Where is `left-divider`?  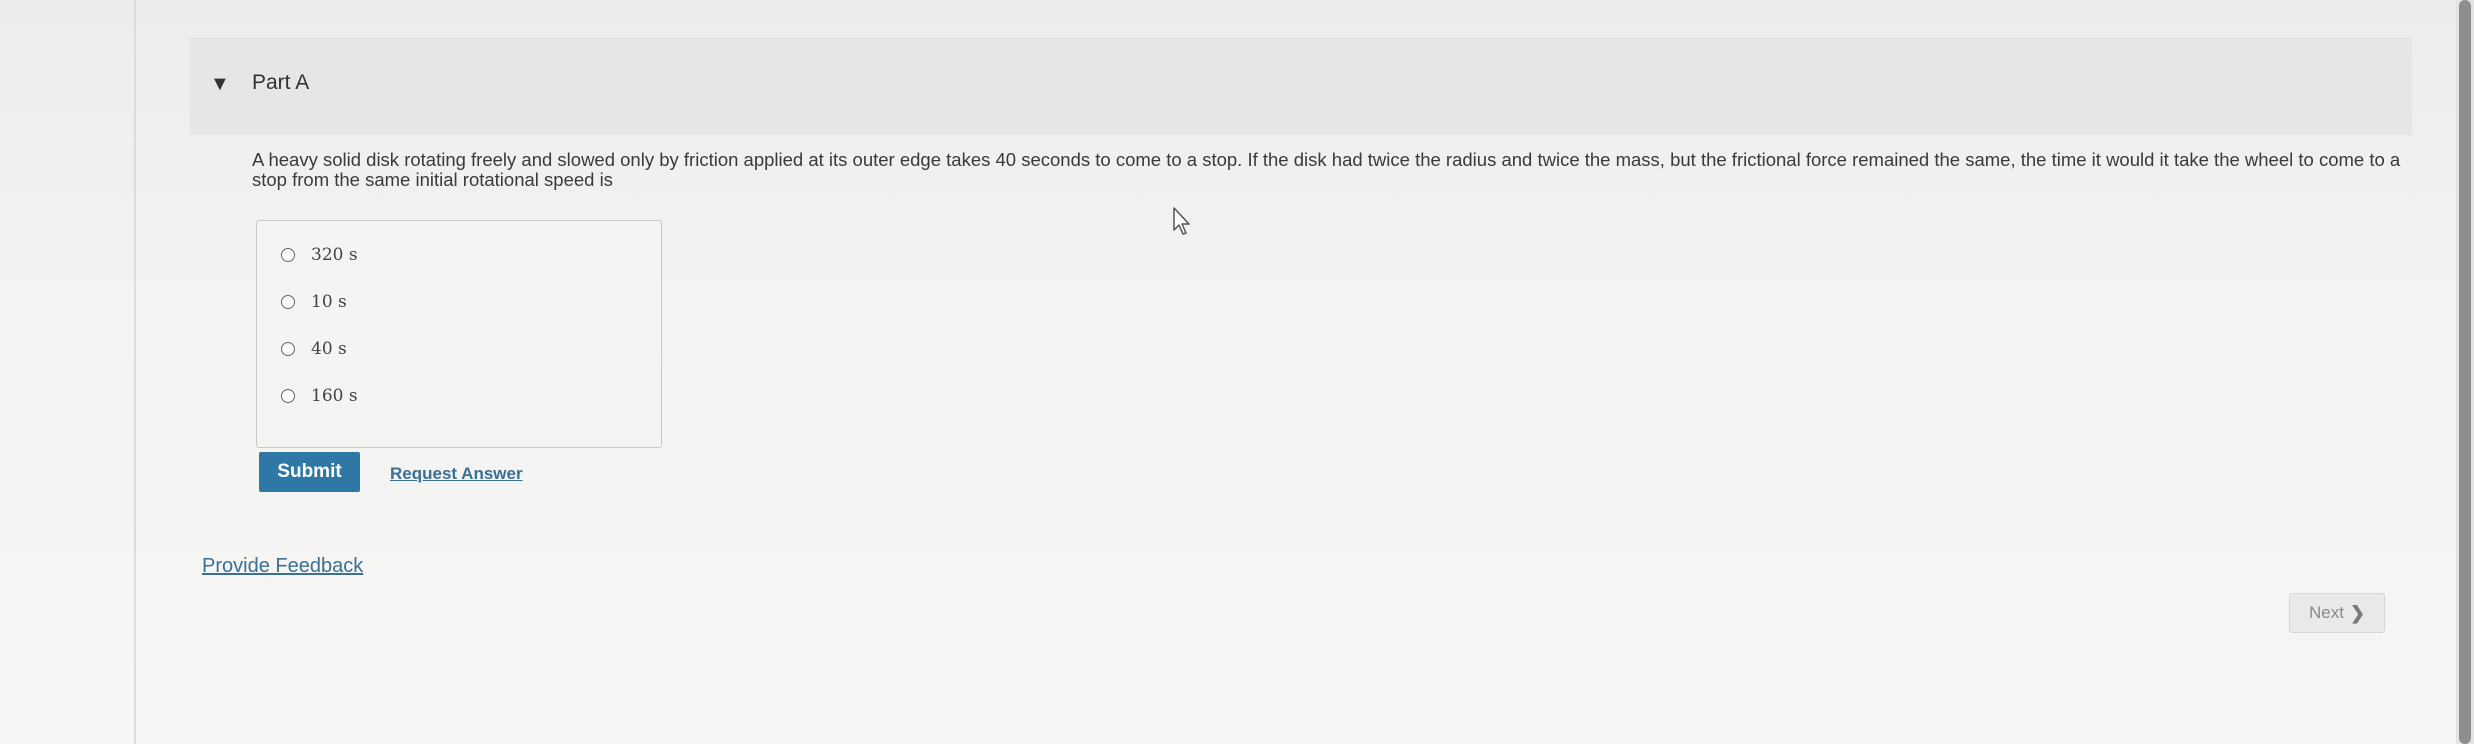
left-divider is located at coordinates (135, 372).